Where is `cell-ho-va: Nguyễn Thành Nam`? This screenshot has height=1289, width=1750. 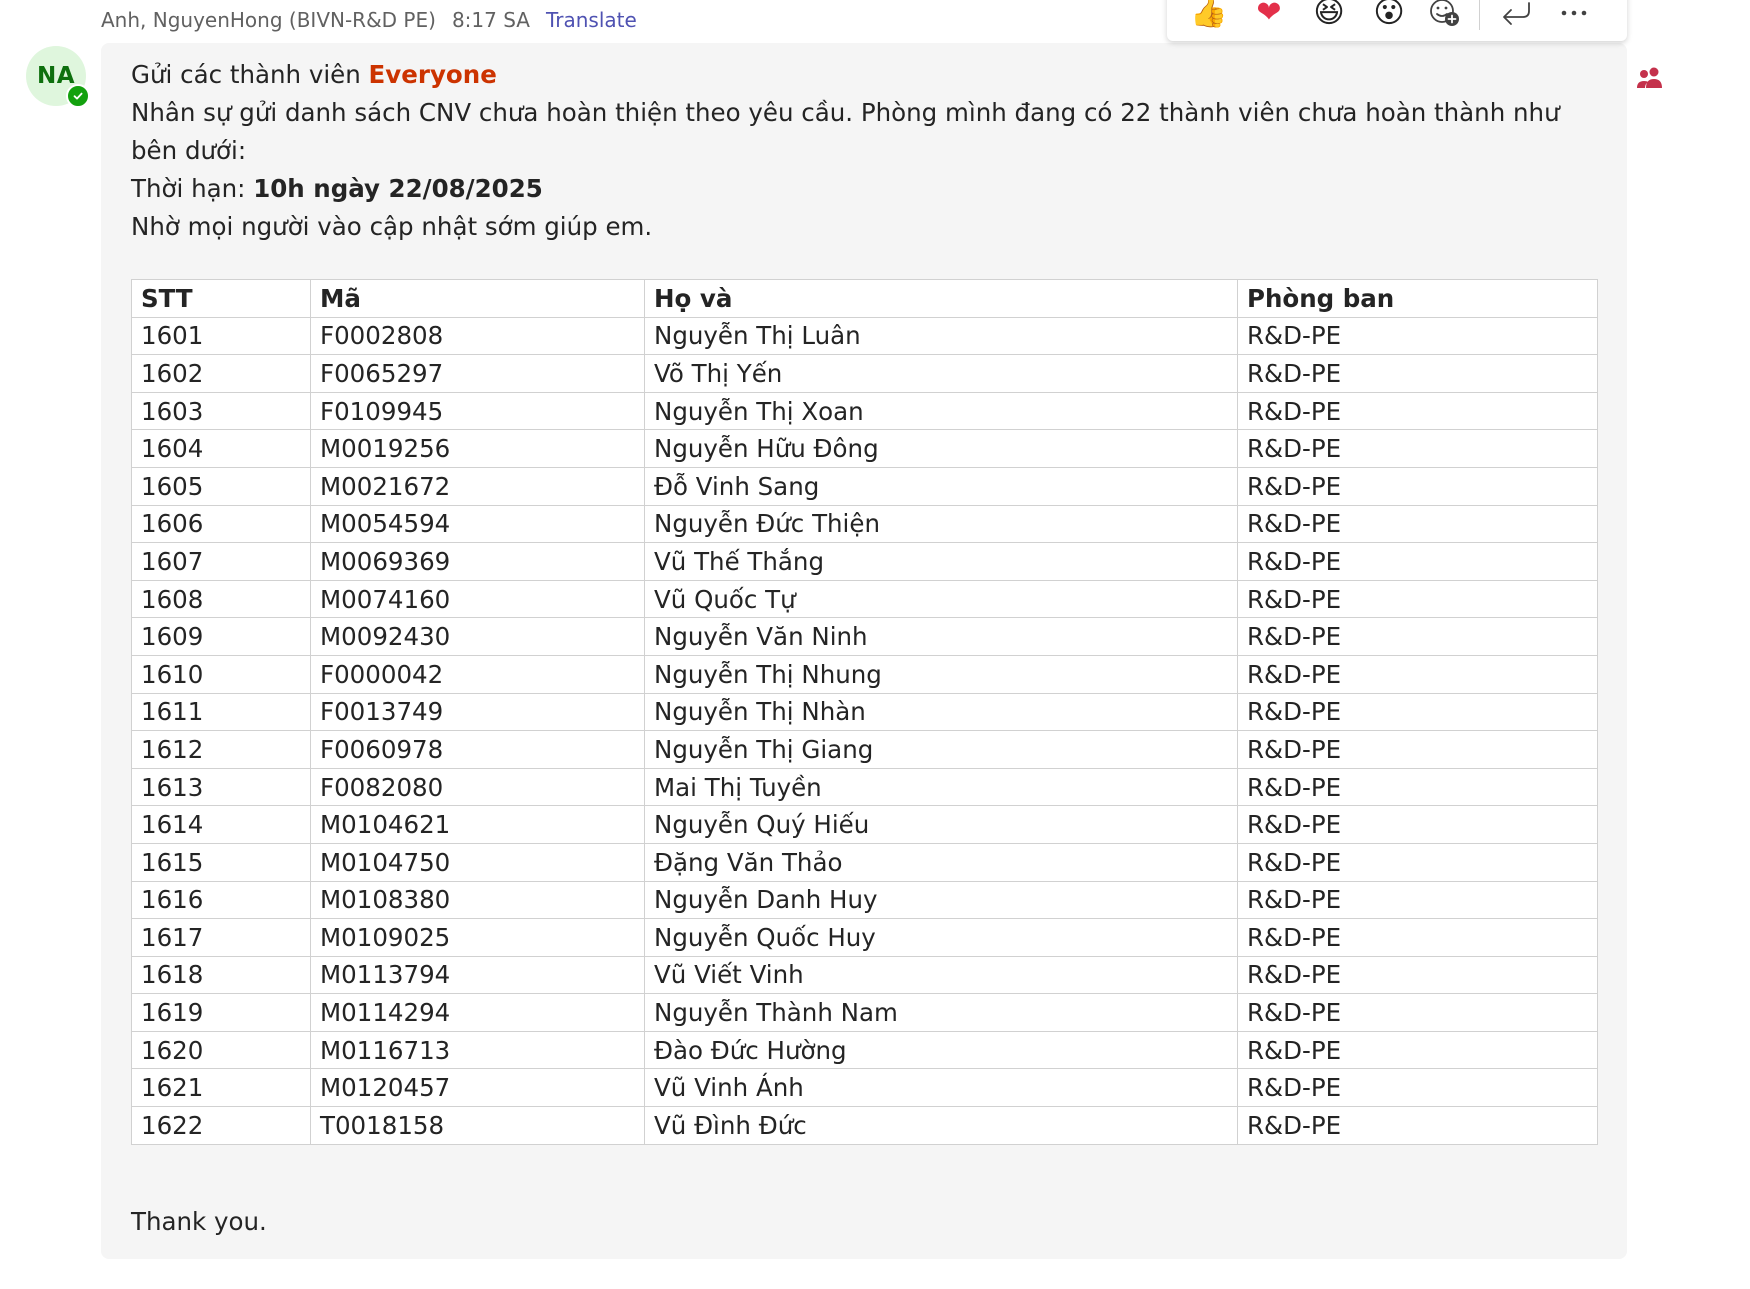
cell-ho-va: Nguyễn Thành Nam is located at coordinates (941, 1012).